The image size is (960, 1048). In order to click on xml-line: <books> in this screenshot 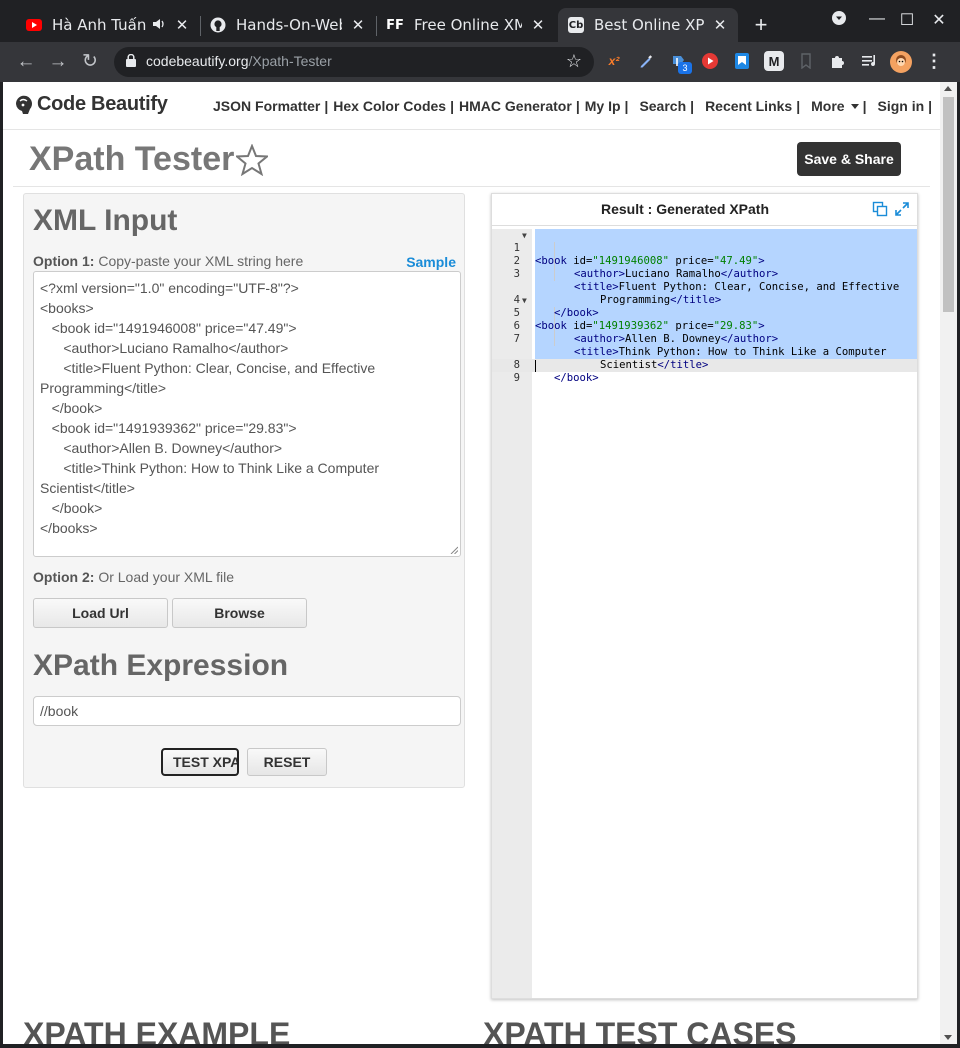, I will do `click(67, 308)`.